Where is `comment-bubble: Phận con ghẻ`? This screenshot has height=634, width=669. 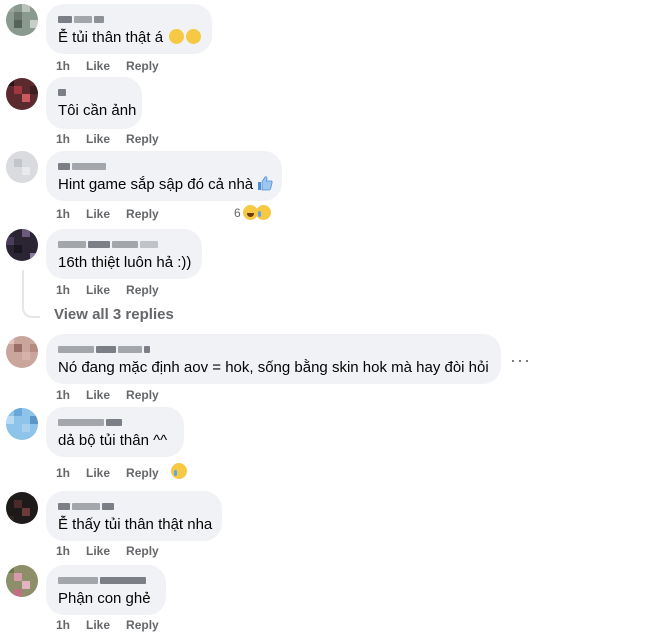
comment-bubble: Phận con ghẻ is located at coordinates (106, 590).